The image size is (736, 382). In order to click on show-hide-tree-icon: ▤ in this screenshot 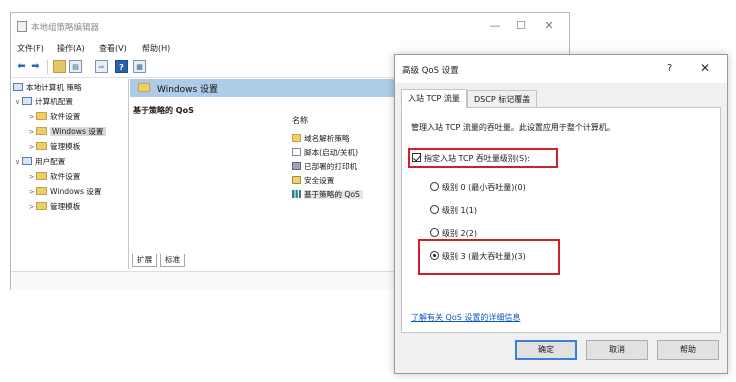, I will do `click(75, 66)`.